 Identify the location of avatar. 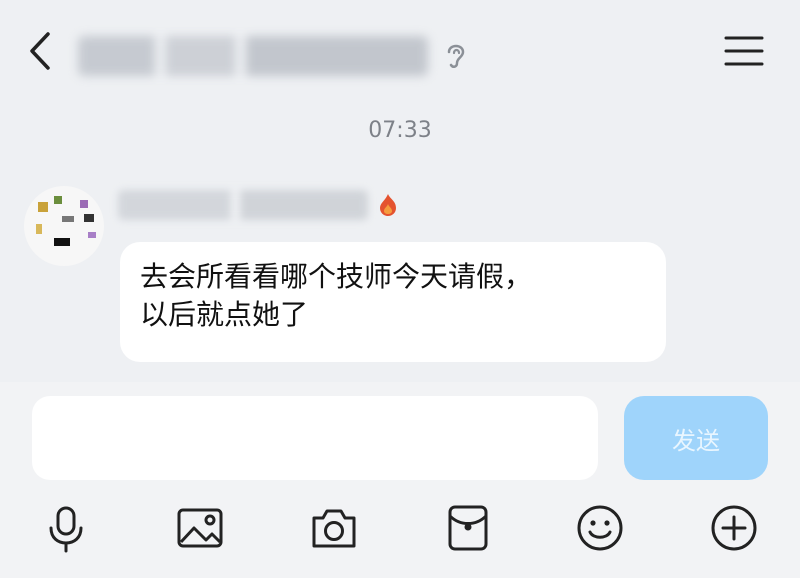
(64, 226).